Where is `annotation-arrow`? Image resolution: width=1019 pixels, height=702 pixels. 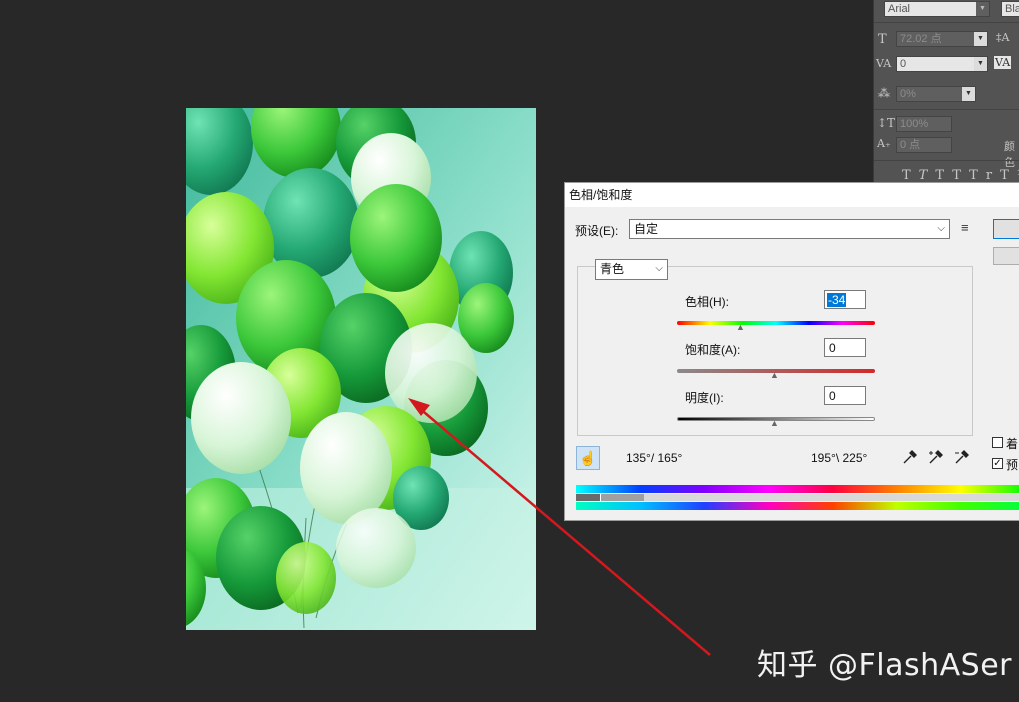 annotation-arrow is located at coordinates (559, 527).